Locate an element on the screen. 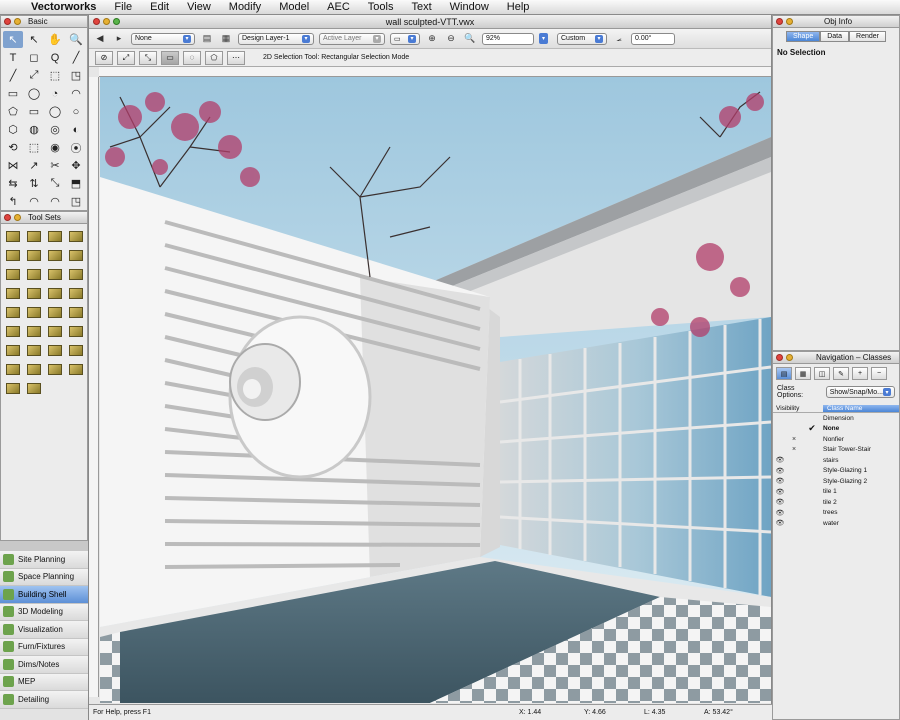 The height and width of the screenshot is (720, 900). reshape-tool-icon: ⤢ is located at coordinates (34, 75).